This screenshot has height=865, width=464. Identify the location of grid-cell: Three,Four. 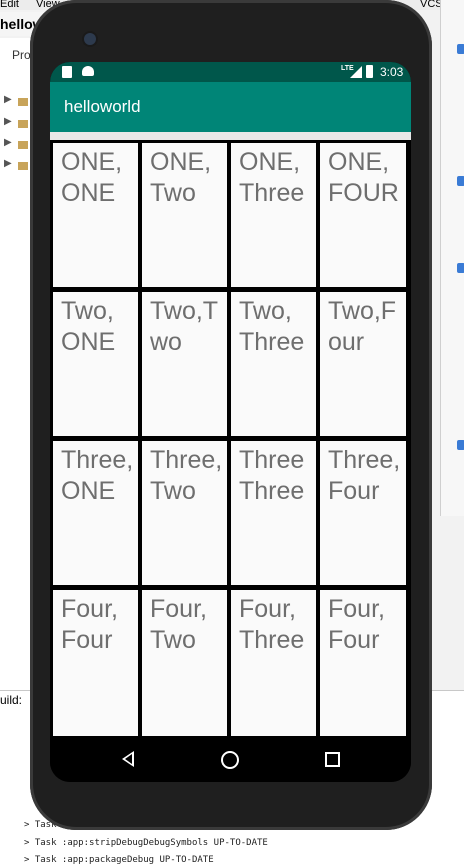
(363, 513).